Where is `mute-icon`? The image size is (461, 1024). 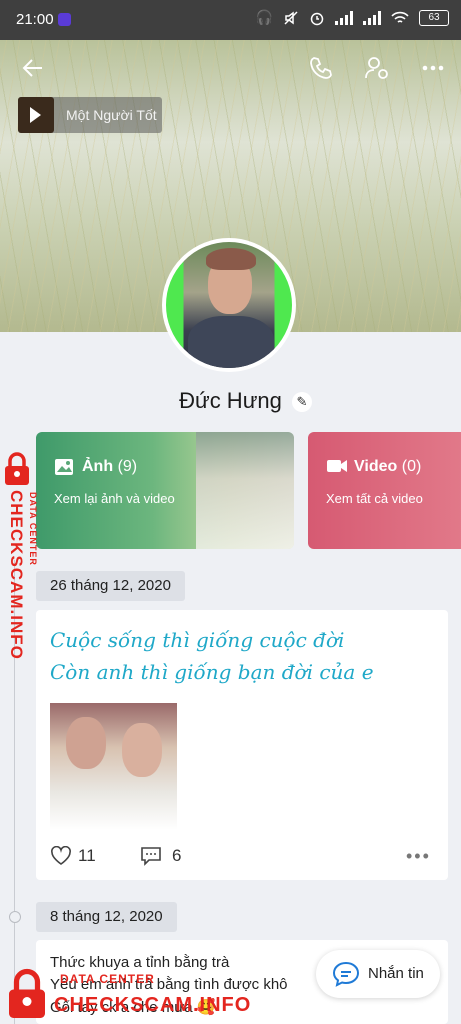
mute-icon is located at coordinates (291, 17).